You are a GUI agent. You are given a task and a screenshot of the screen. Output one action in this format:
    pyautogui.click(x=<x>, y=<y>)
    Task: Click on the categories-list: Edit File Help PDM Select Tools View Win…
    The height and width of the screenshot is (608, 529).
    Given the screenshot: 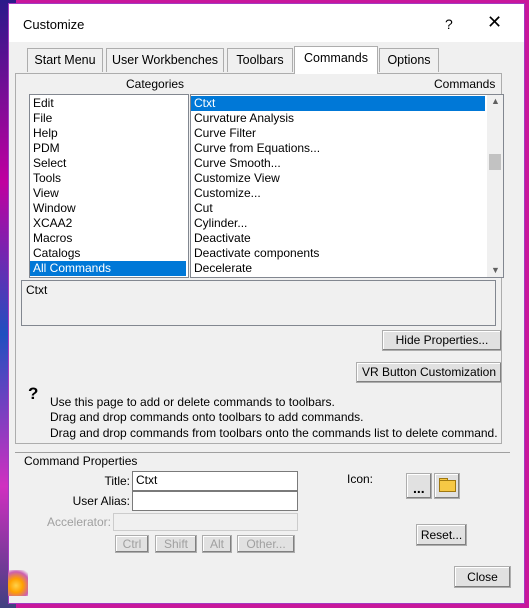 What is the action you would take?
    pyautogui.click(x=109, y=186)
    